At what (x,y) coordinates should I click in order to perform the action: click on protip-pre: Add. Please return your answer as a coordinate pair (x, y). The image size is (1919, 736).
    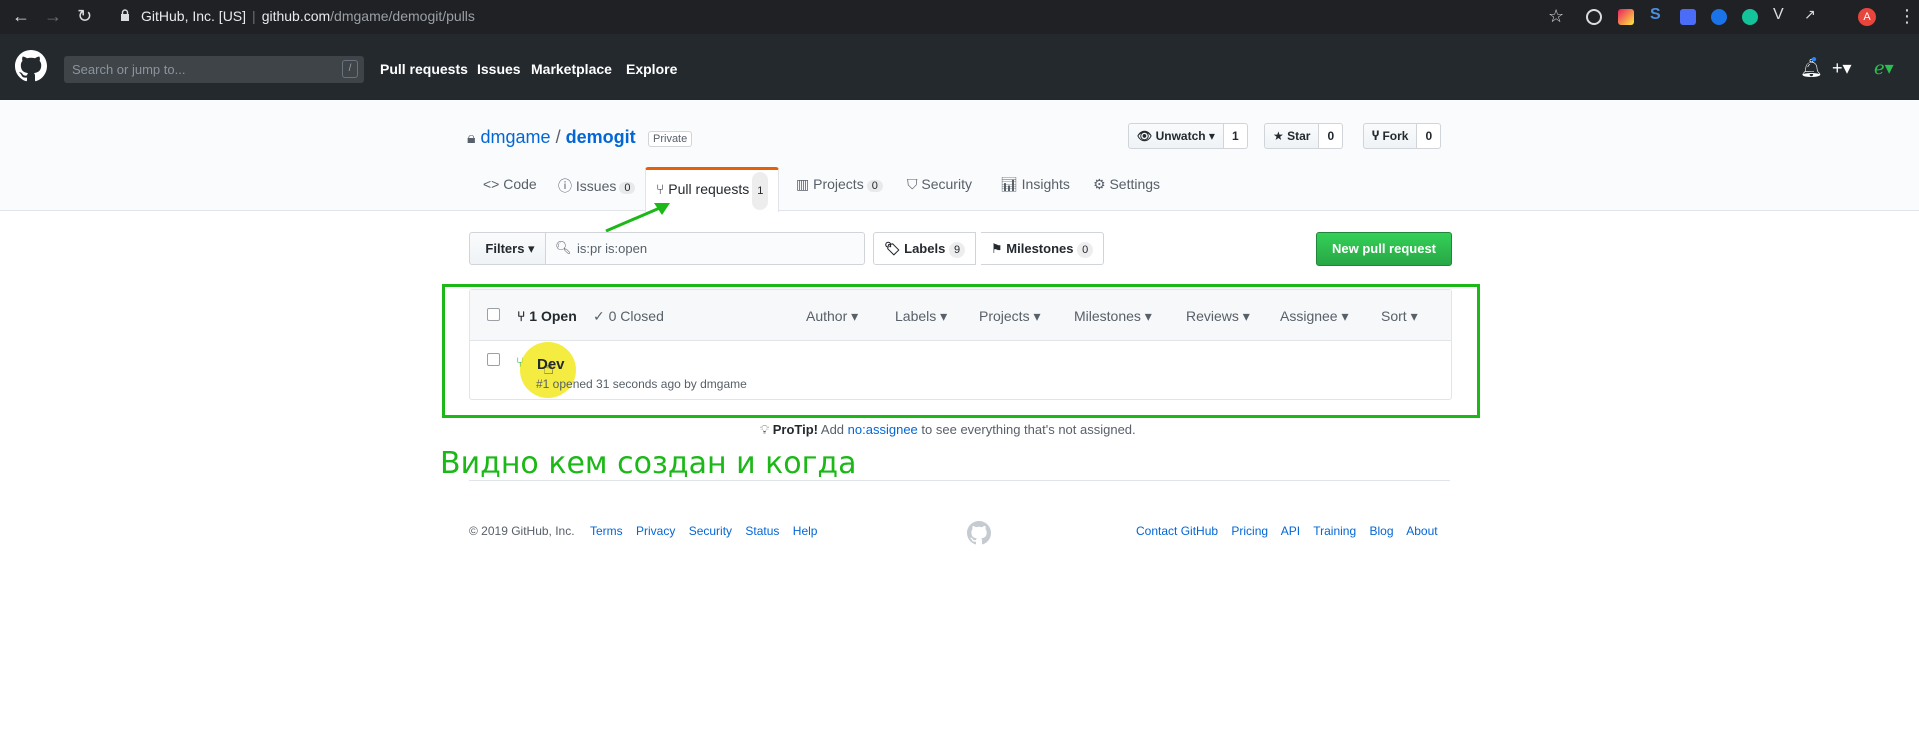
    Looking at the image, I should click on (832, 429).